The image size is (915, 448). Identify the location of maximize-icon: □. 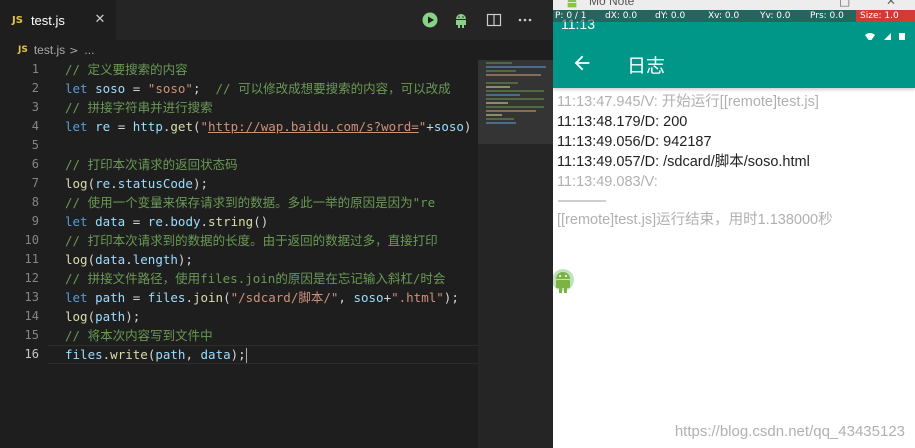
(844, 4).